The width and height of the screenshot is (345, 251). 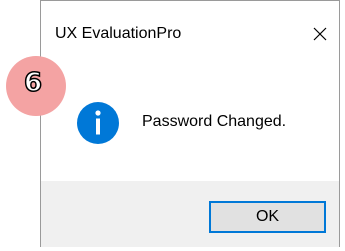 I want to click on close-button, so click(x=320, y=34).